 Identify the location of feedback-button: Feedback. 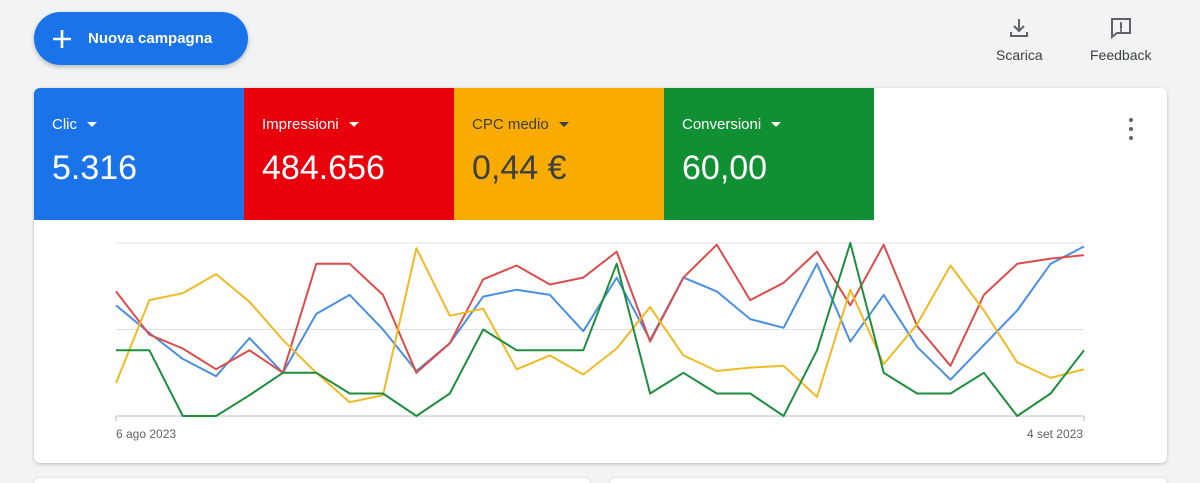
(1120, 38).